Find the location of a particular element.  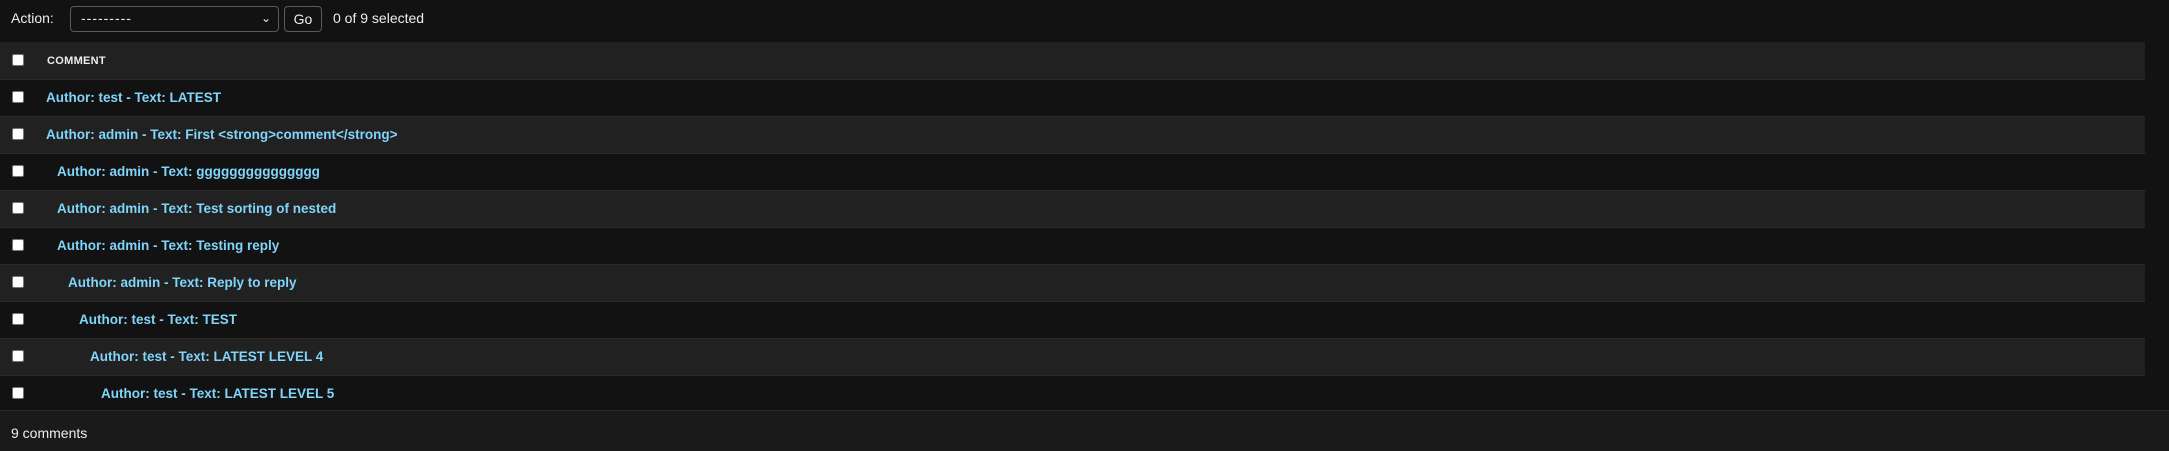

result-count: 9 comments is located at coordinates (49, 433).